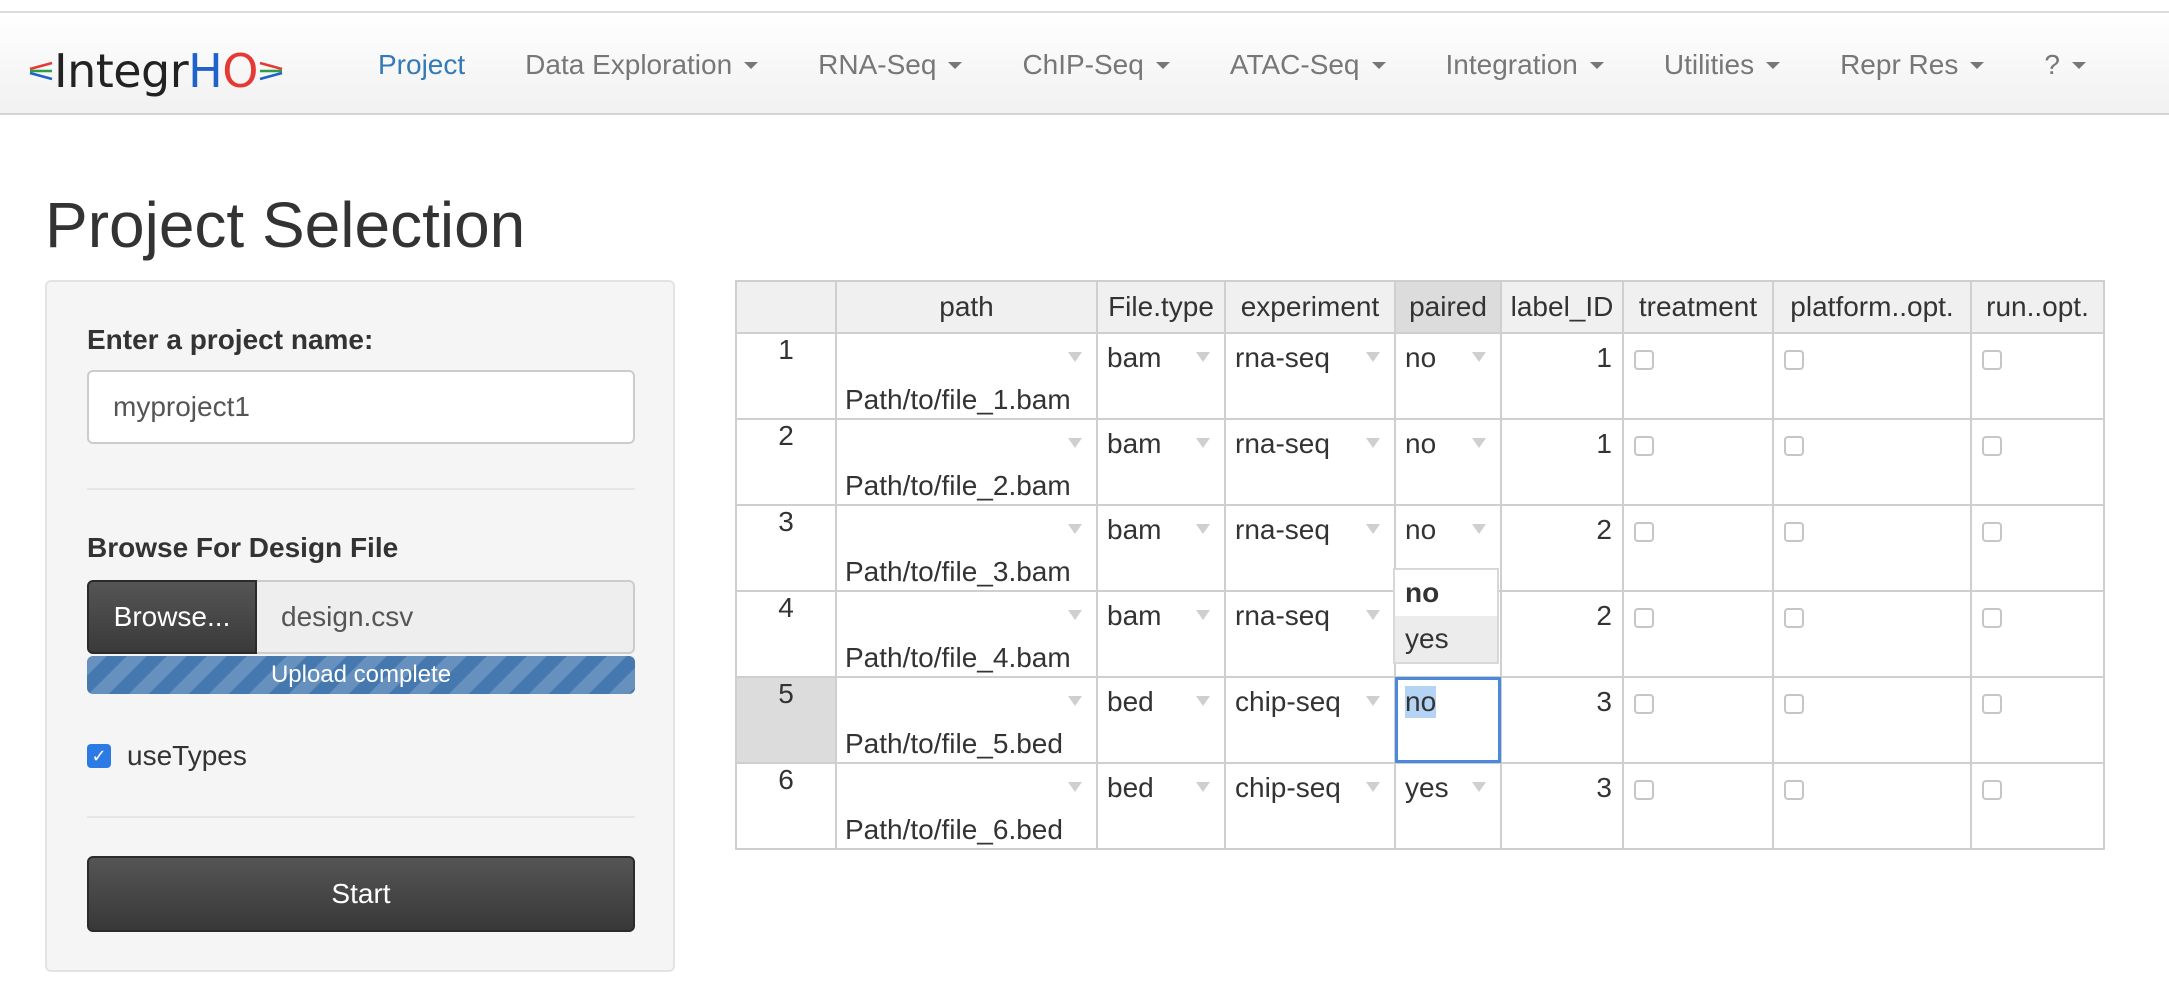  I want to click on cell-label-id: 2, so click(1562, 634).